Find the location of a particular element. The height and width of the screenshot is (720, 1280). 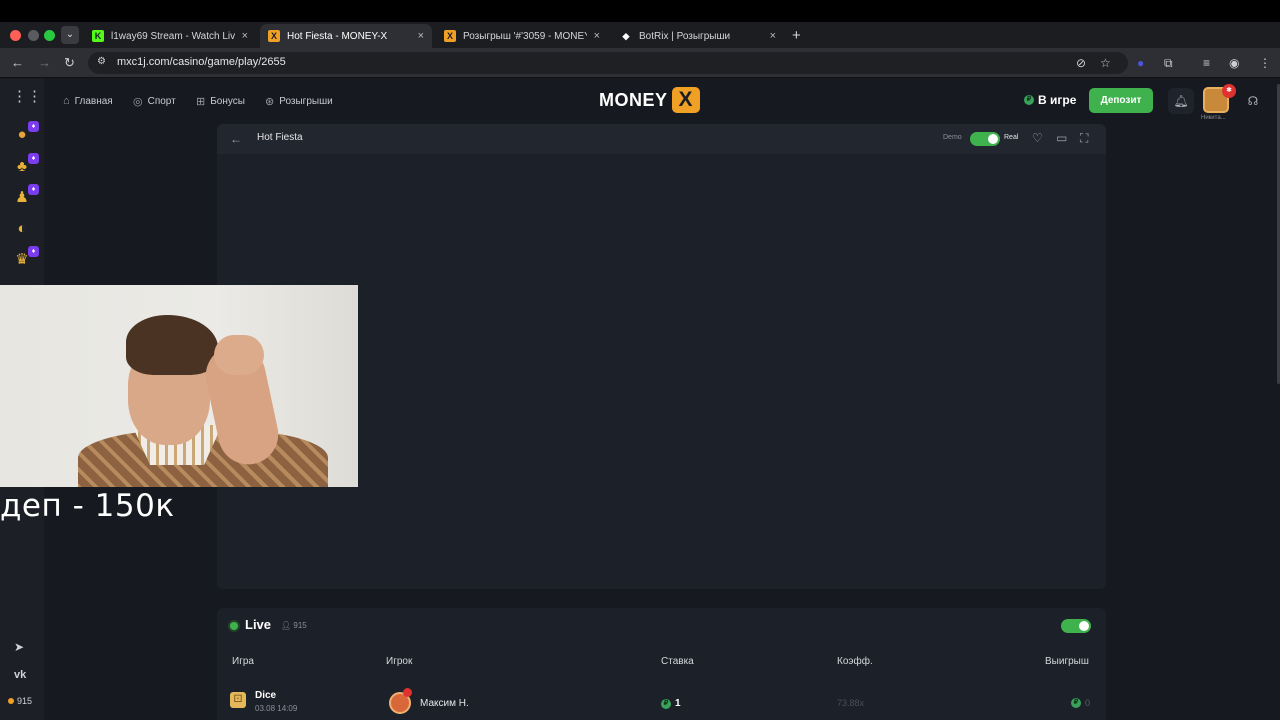

raffle-icon: ⊛ is located at coordinates (270, 102).